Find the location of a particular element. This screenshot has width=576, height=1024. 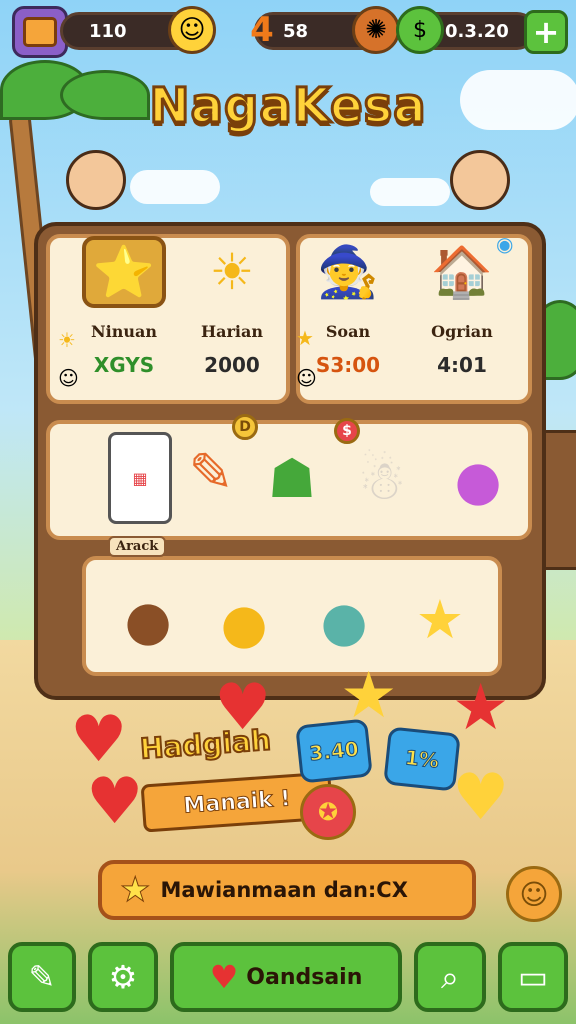

nav-settings-button: ⚙ is located at coordinates (123, 977).